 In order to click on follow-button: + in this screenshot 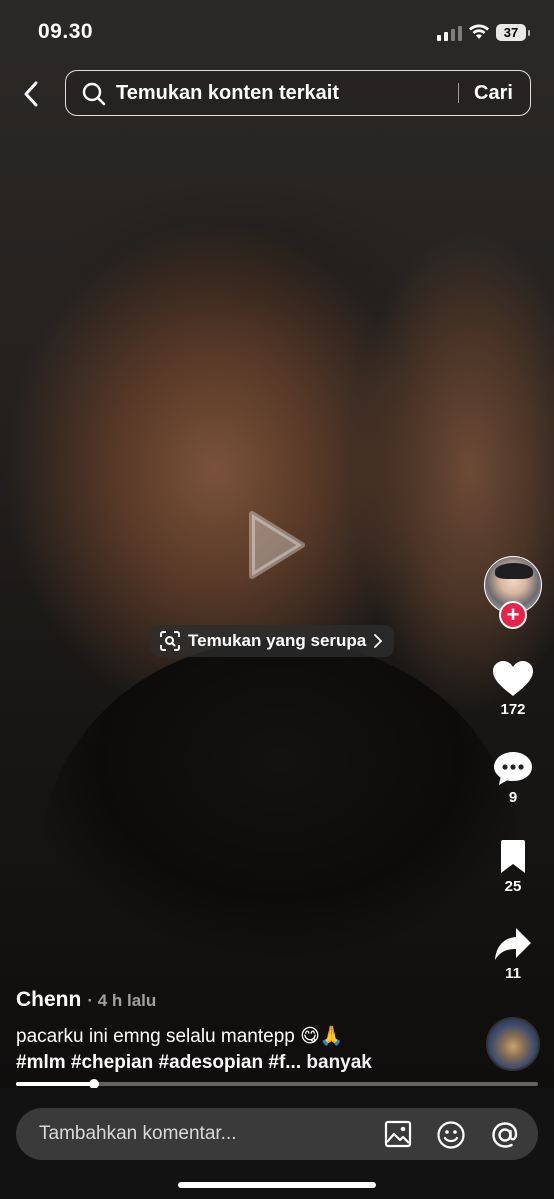, I will do `click(513, 615)`.